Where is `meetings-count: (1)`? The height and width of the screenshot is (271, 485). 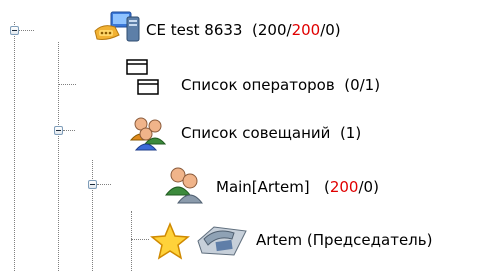
meetings-count: (1) is located at coordinates (350, 133).